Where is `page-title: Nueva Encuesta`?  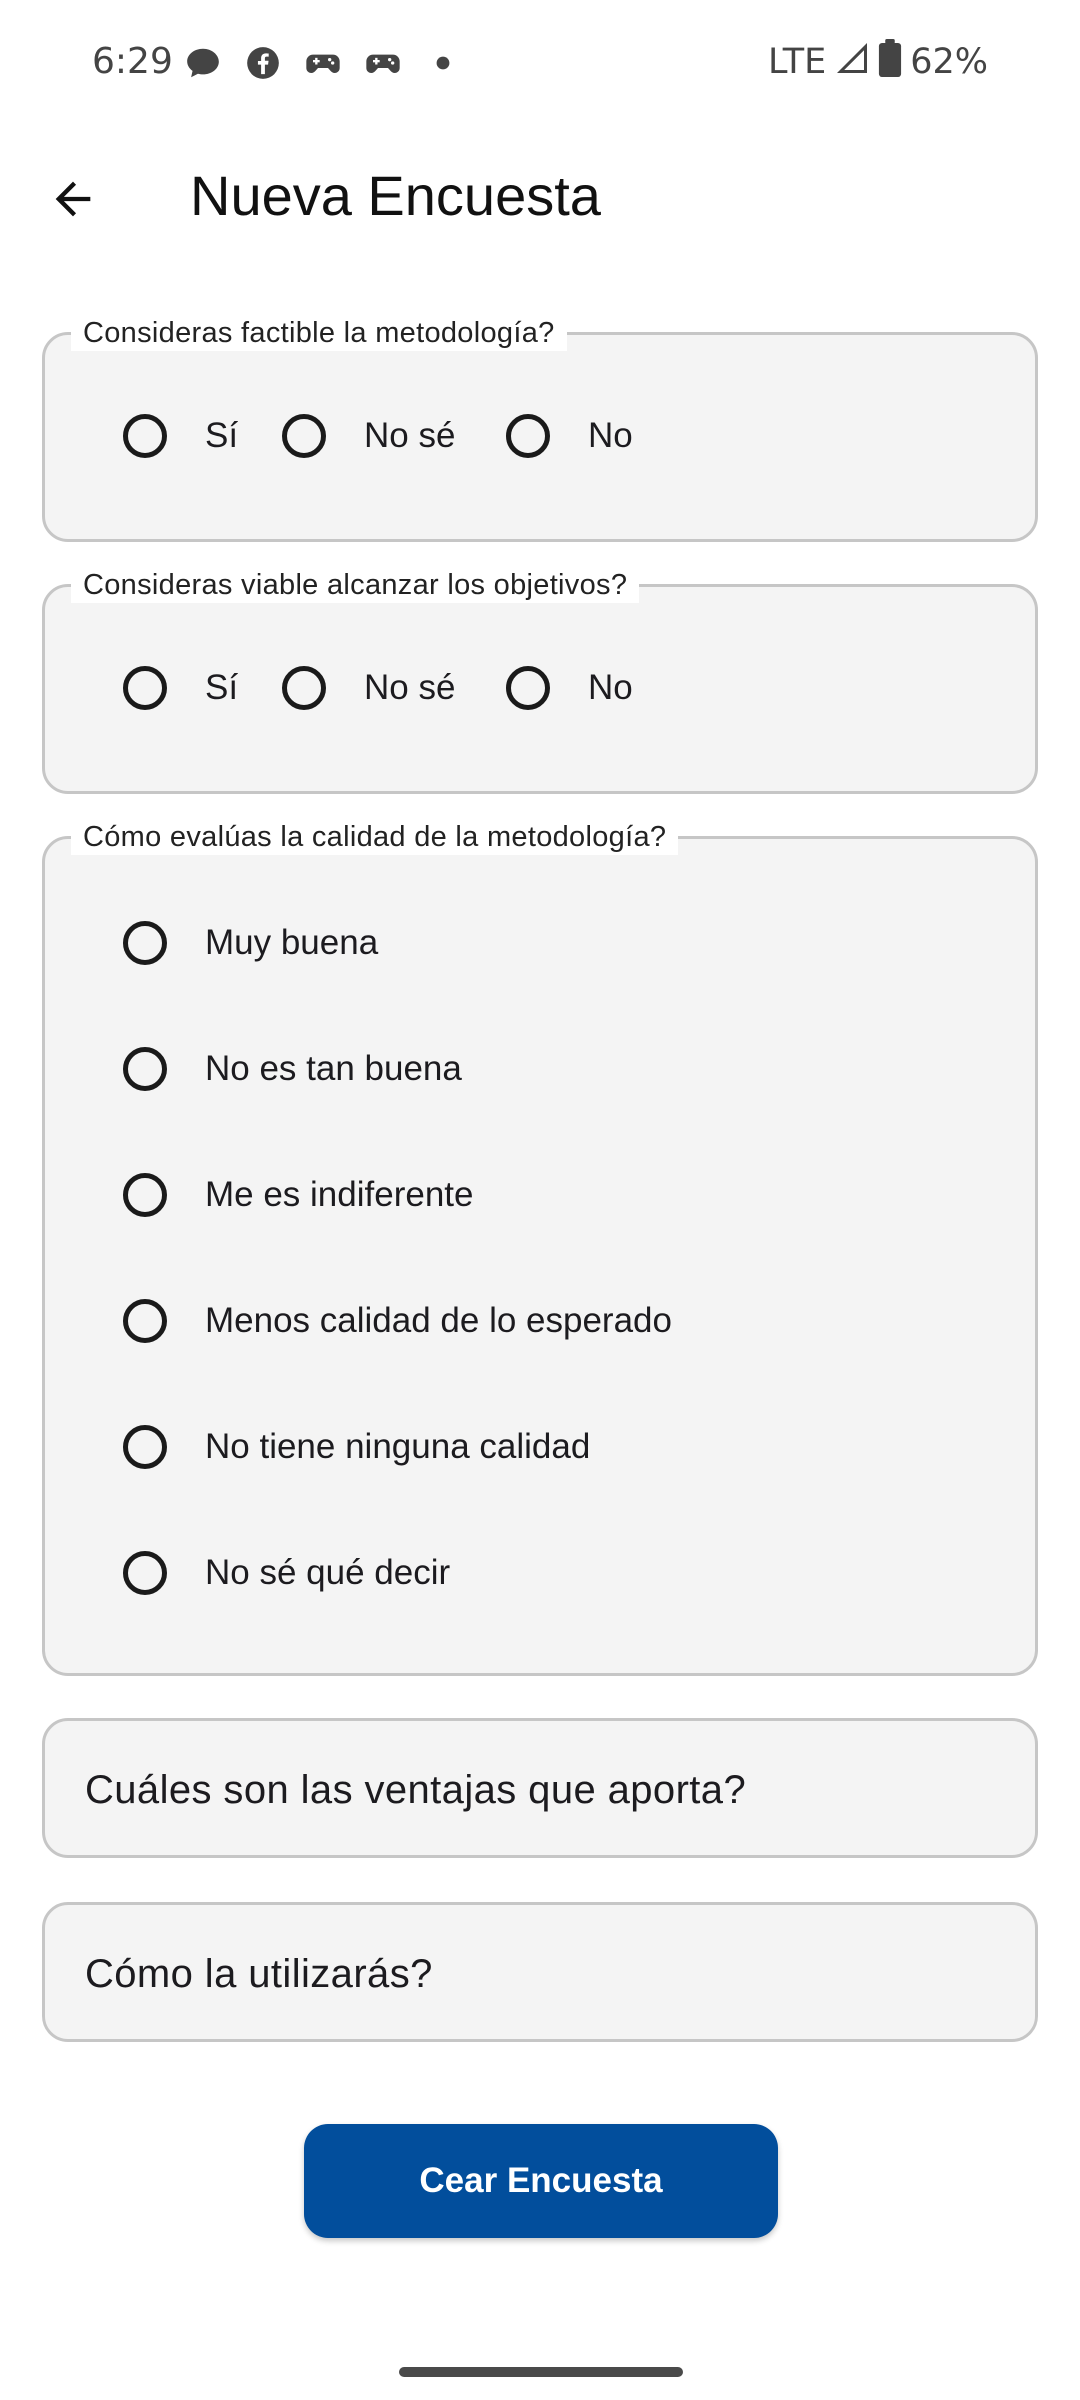 page-title: Nueva Encuesta is located at coordinates (395, 195).